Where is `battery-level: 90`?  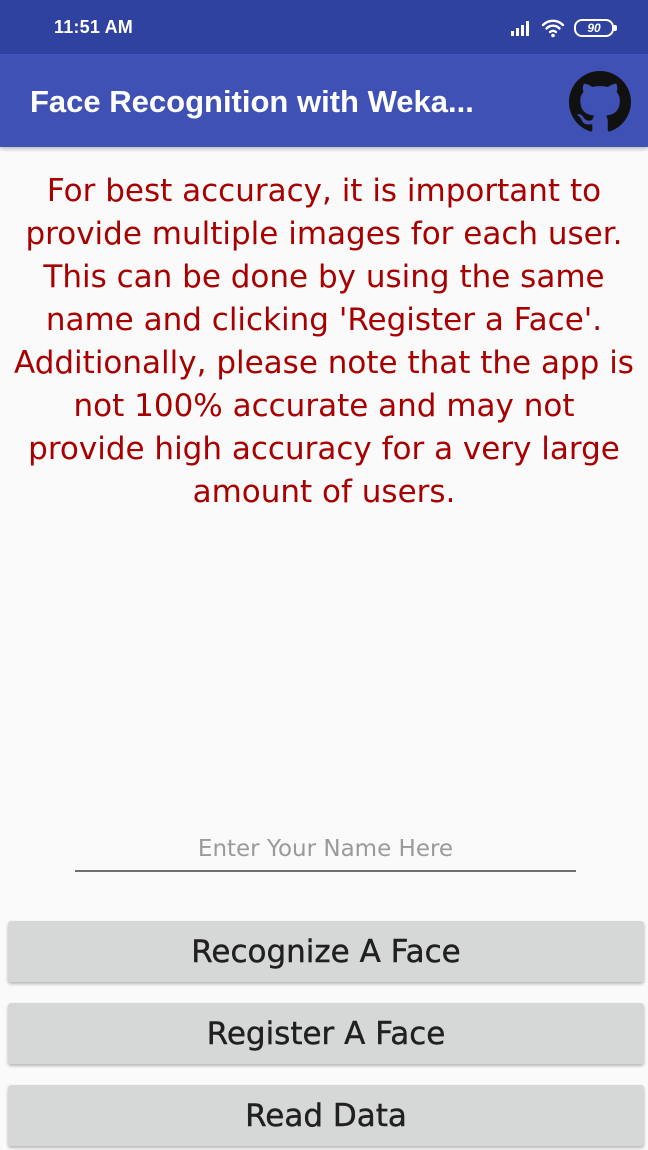 battery-level: 90 is located at coordinates (594, 28).